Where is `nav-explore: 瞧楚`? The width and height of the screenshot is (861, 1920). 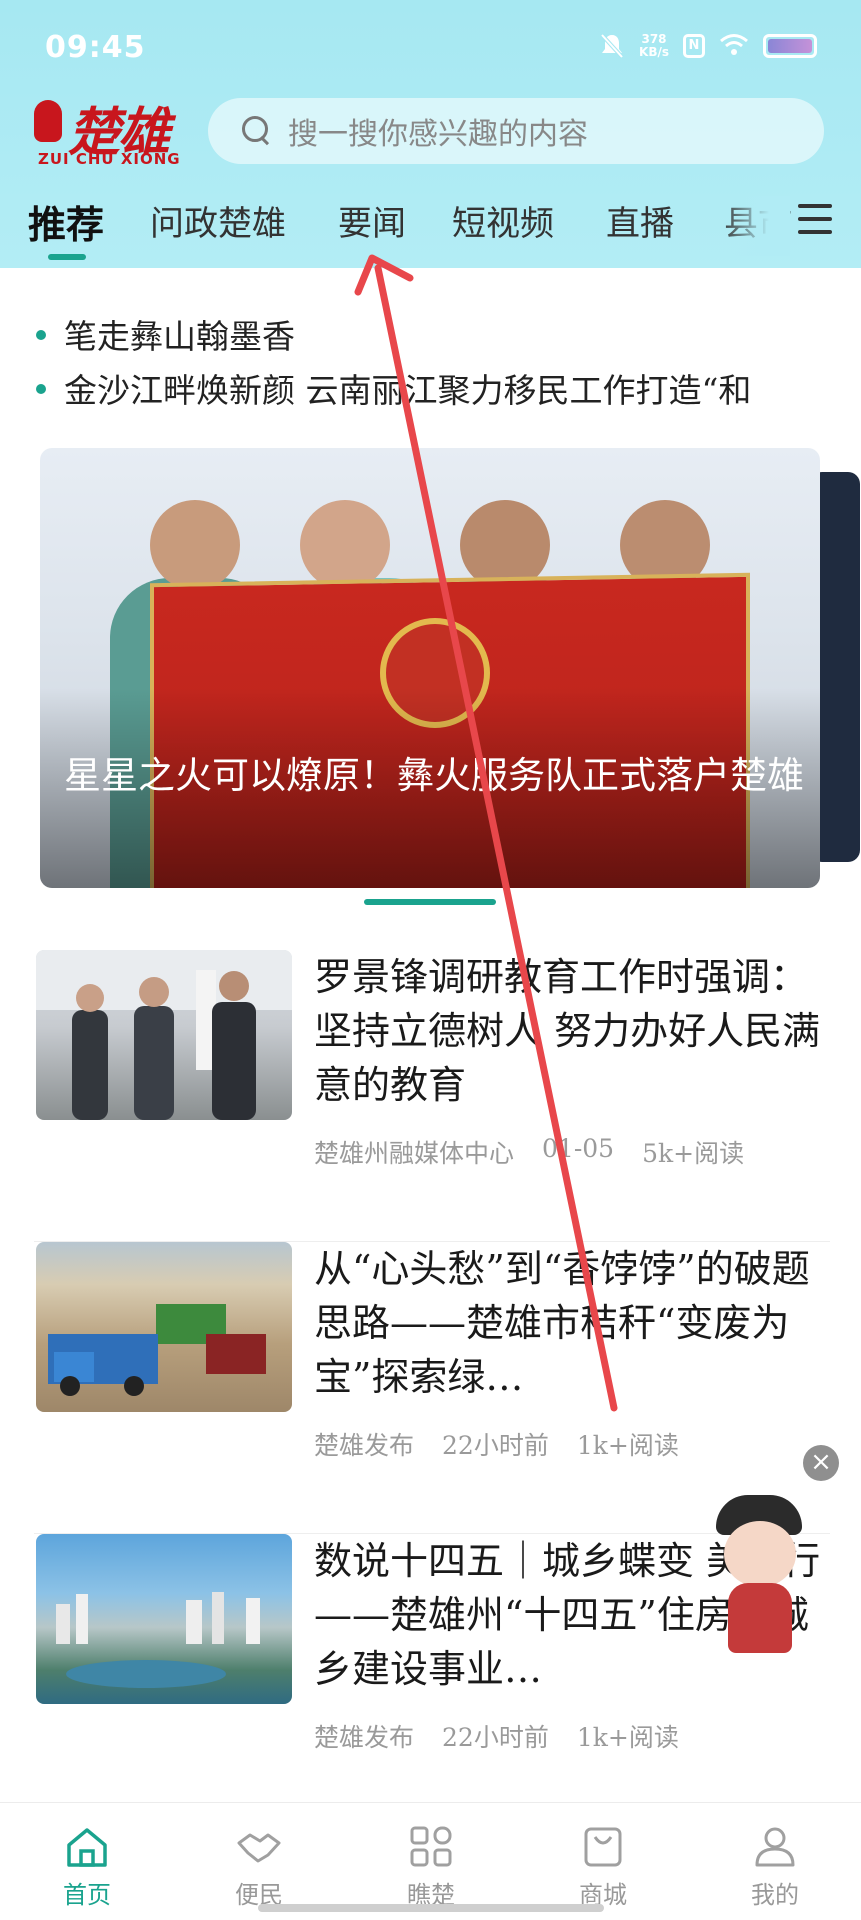 nav-explore: 瞧楚 is located at coordinates (431, 1867).